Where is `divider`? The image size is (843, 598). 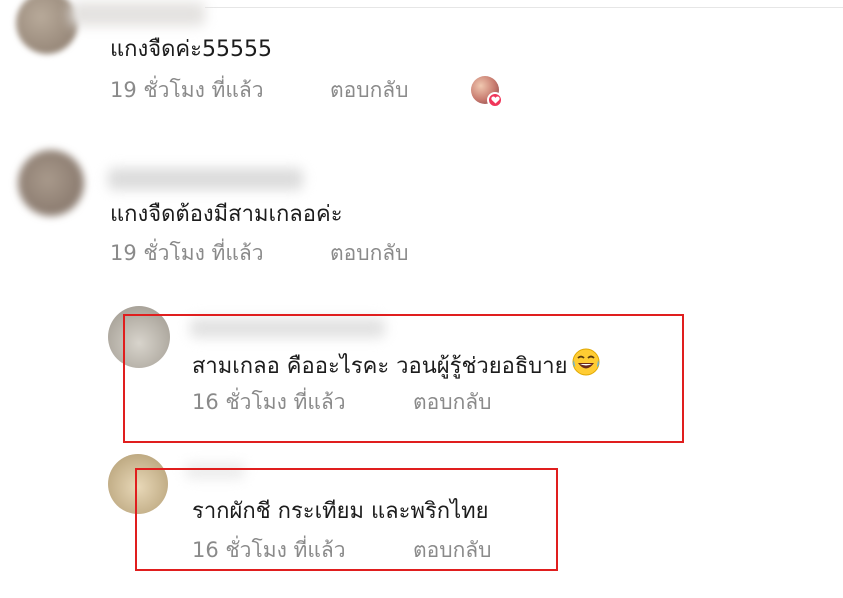 divider is located at coordinates (524, 7).